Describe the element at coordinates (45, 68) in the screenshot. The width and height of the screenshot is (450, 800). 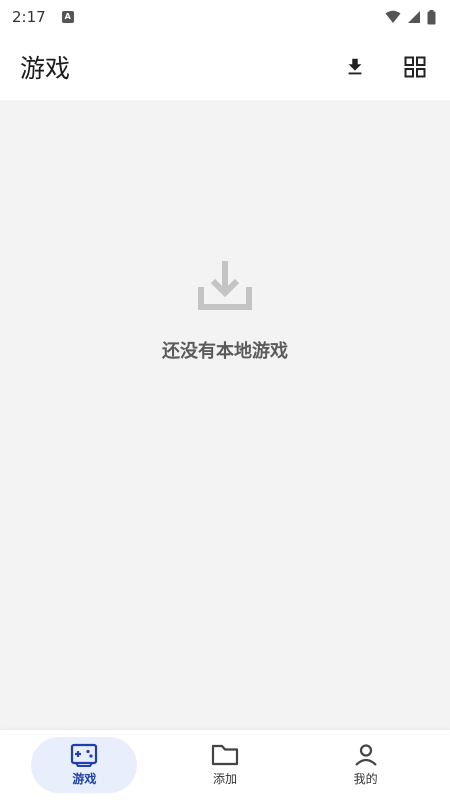
I see `page-title: 游戏` at that location.